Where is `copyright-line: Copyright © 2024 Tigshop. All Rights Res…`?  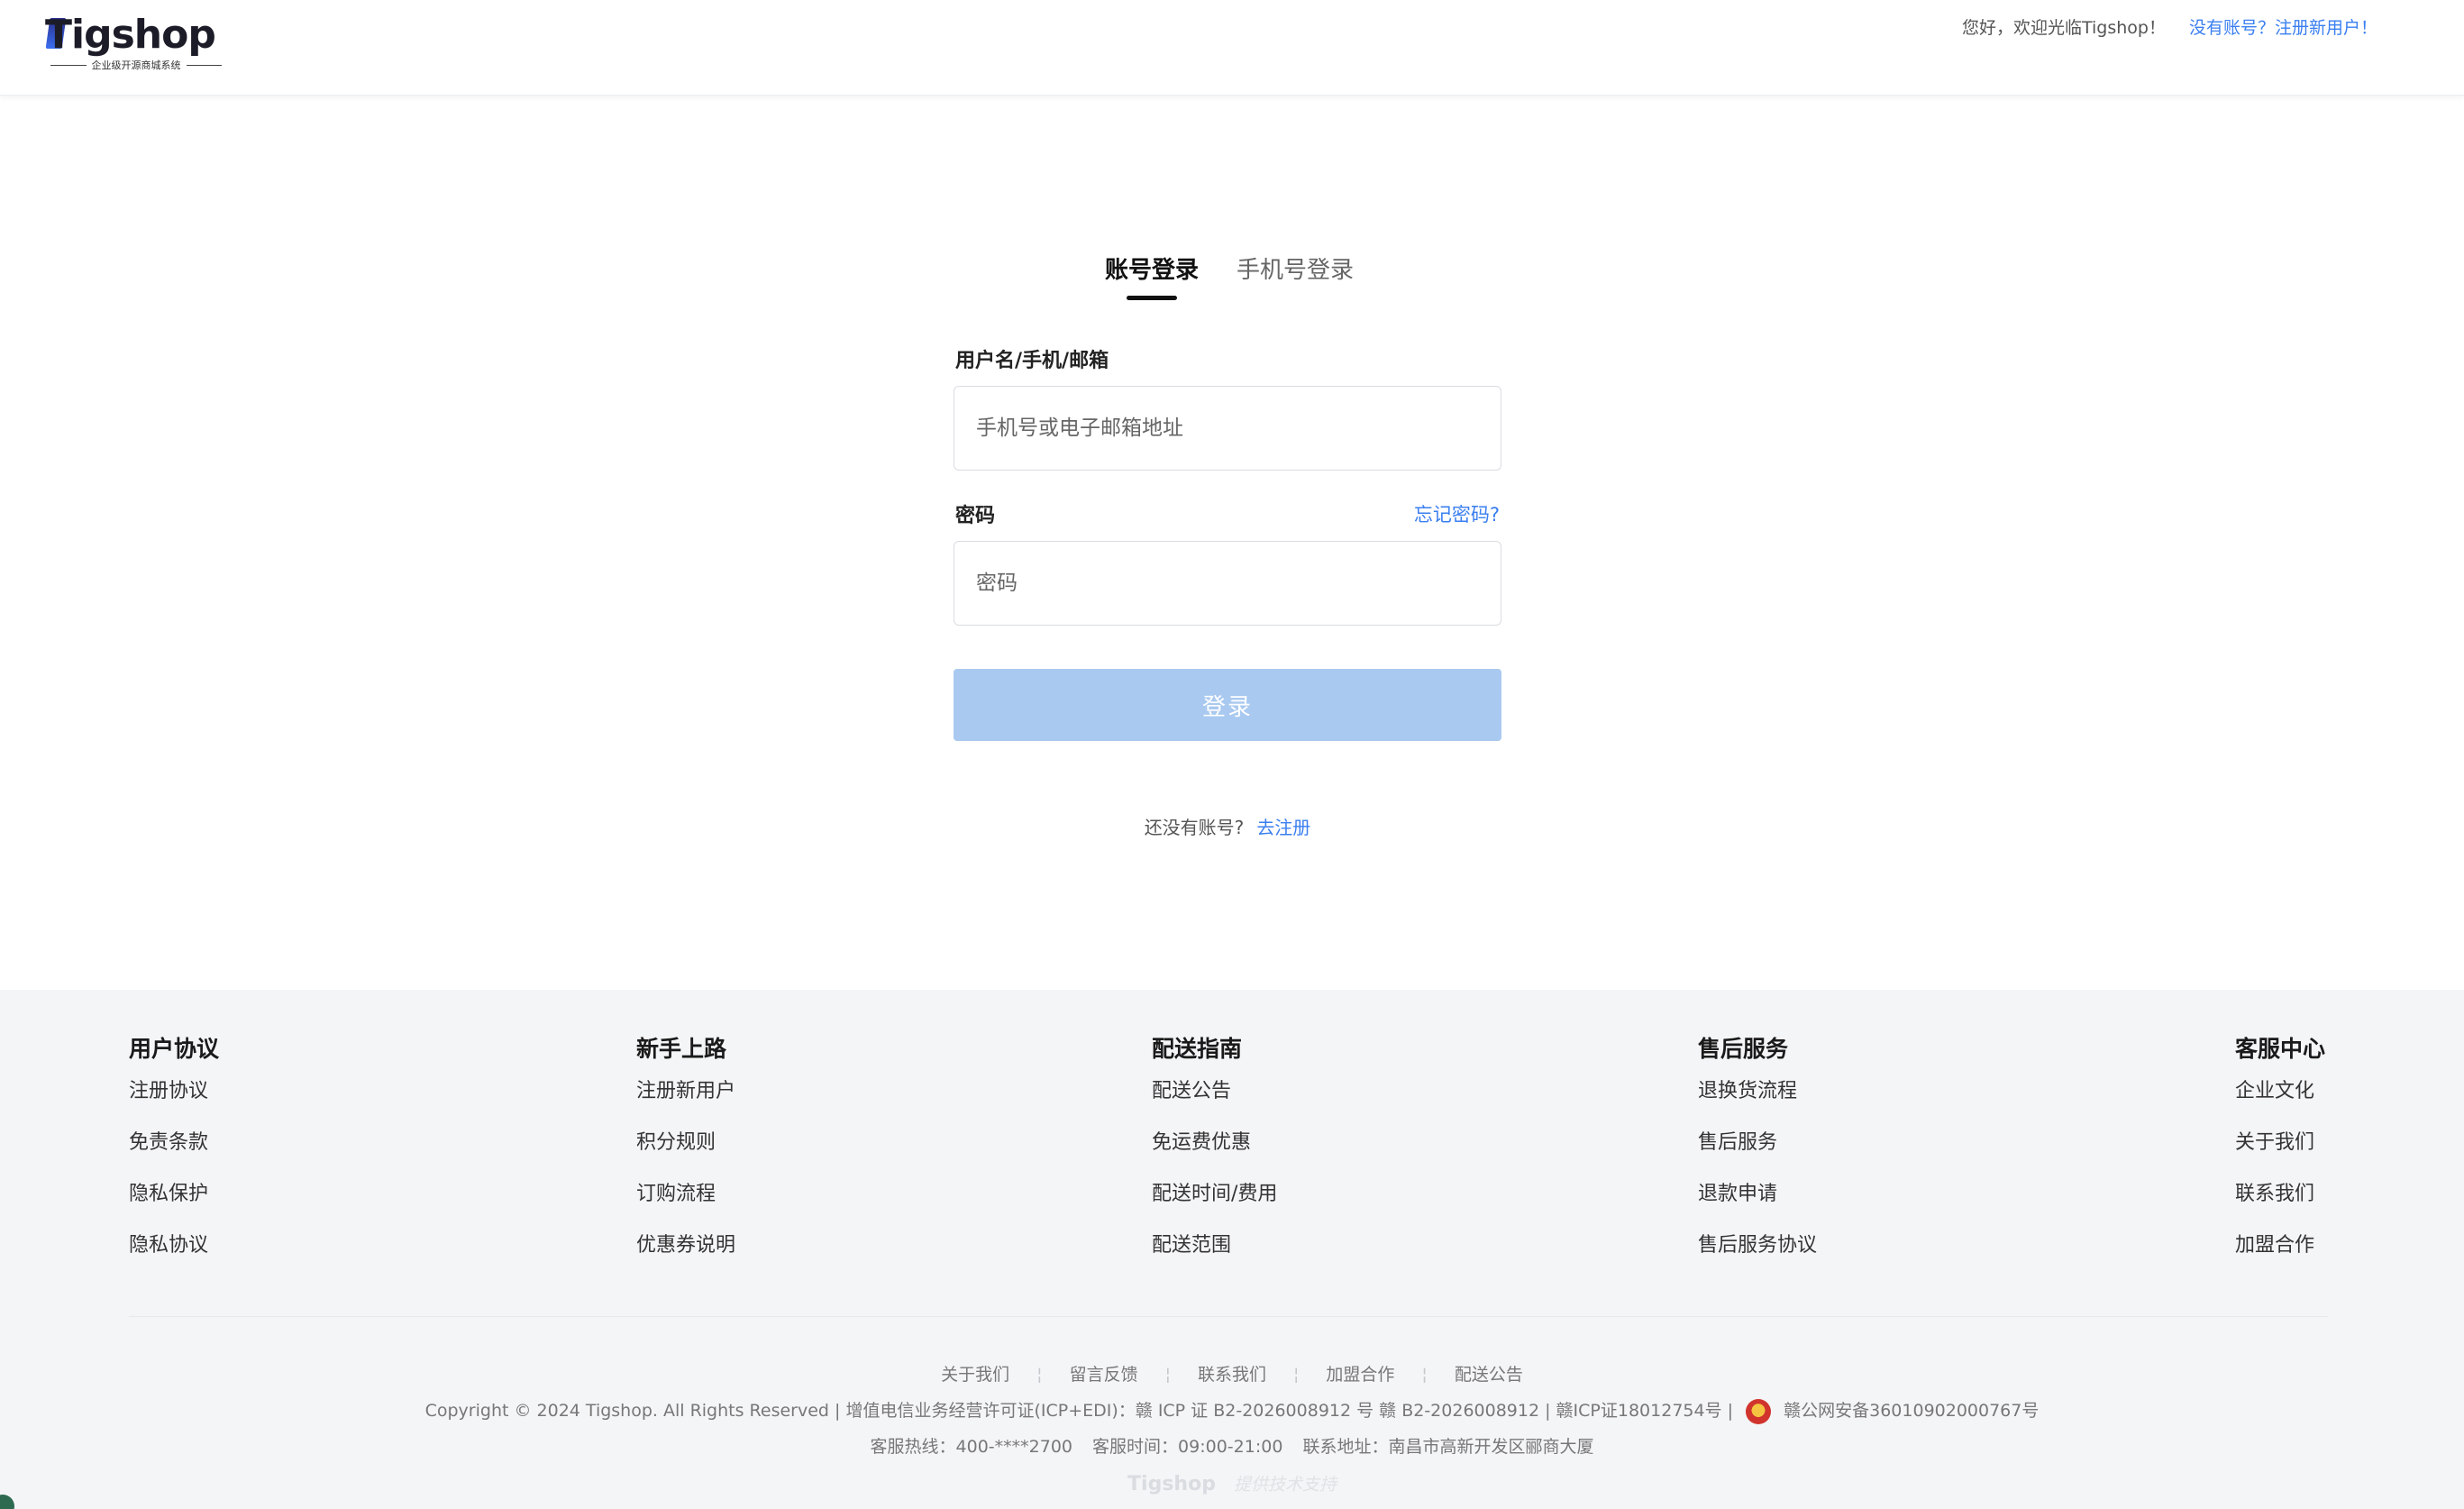
copyright-line: Copyright © 2024 Tigshop. All Rights Res… is located at coordinates (1232, 1410).